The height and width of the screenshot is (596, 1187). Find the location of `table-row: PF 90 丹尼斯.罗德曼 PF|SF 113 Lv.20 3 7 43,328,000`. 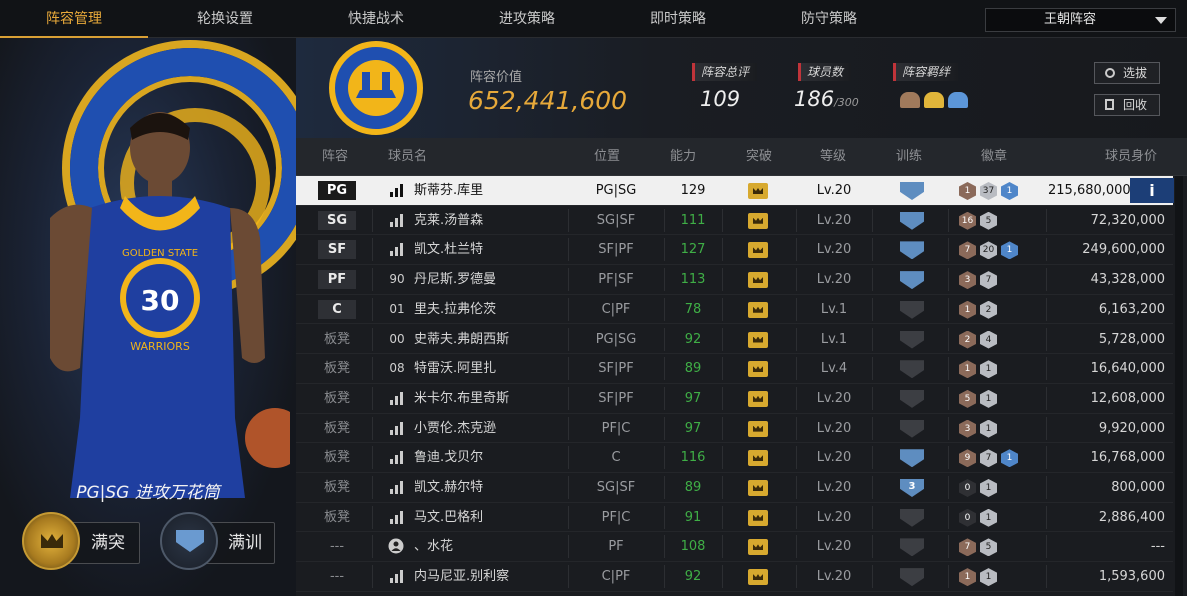

table-row: PF 90 丹尼斯.罗德曼 PF|SF 113 Lv.20 3 7 43,328,000 is located at coordinates (734, 280).